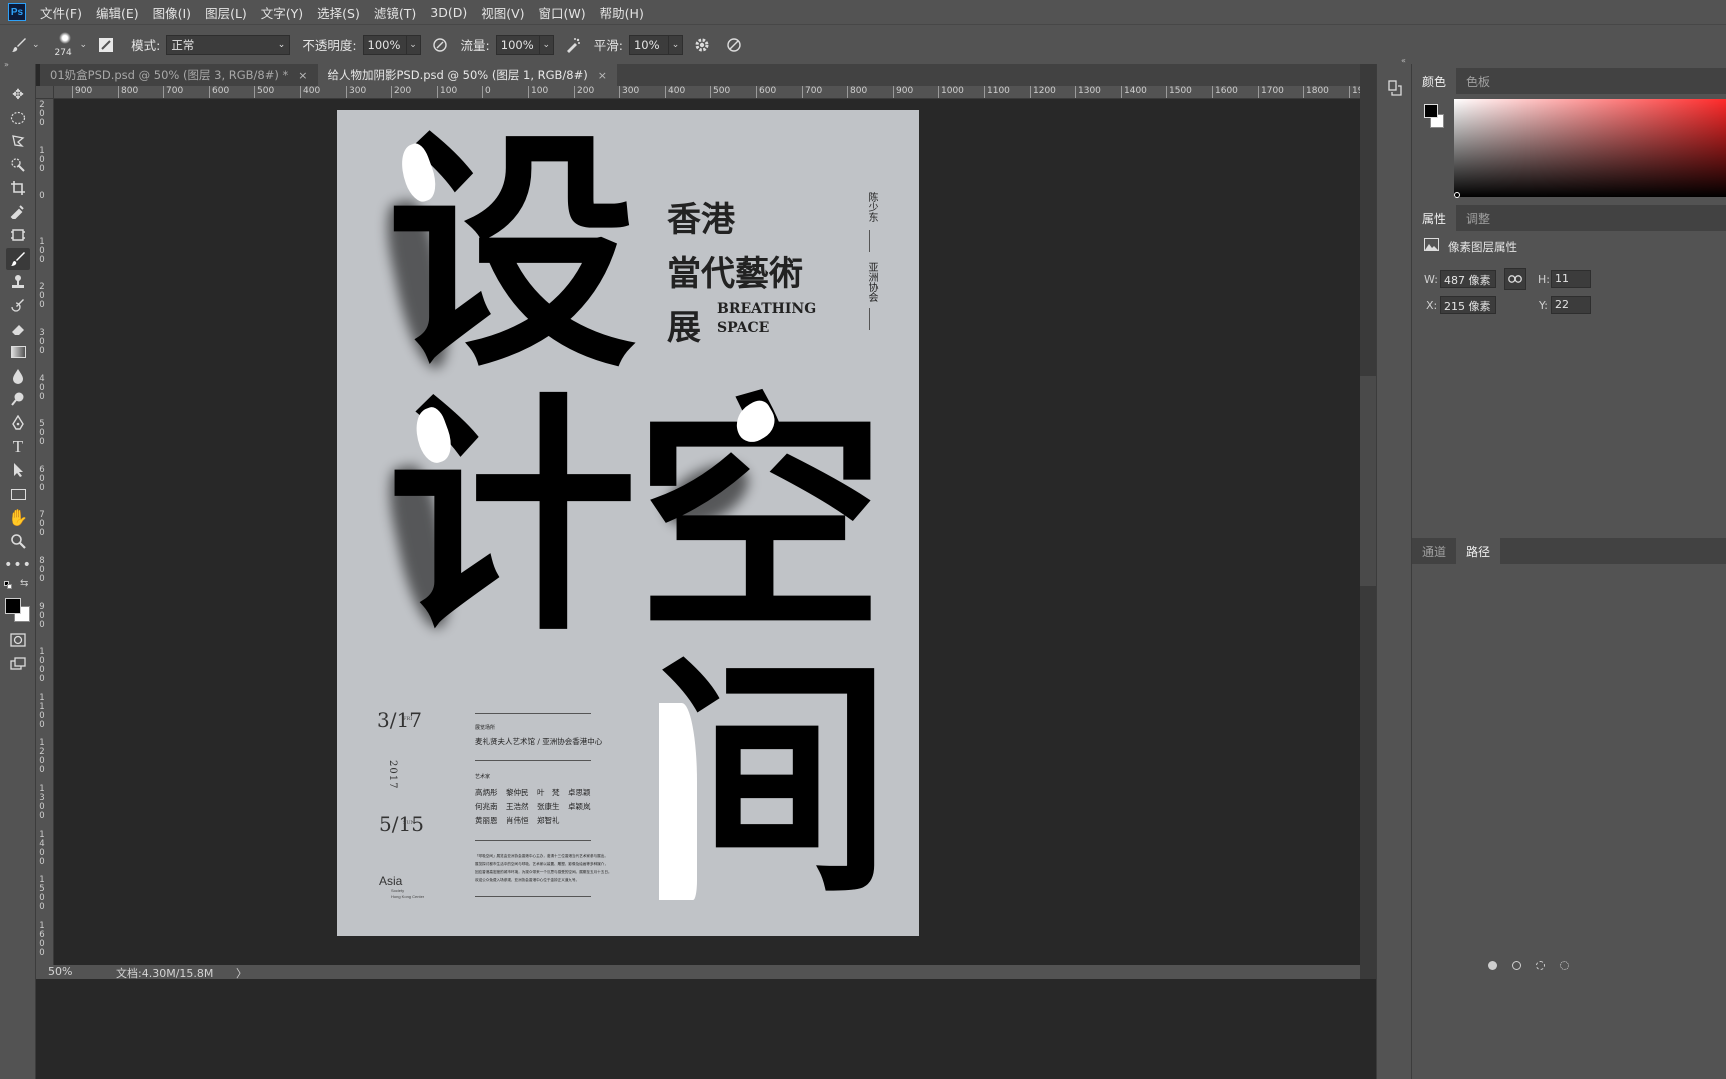 Image resolution: width=1726 pixels, height=1079 pixels. Describe the element at coordinates (517, 44) in the screenshot. I see `flow-input: 100%` at that location.